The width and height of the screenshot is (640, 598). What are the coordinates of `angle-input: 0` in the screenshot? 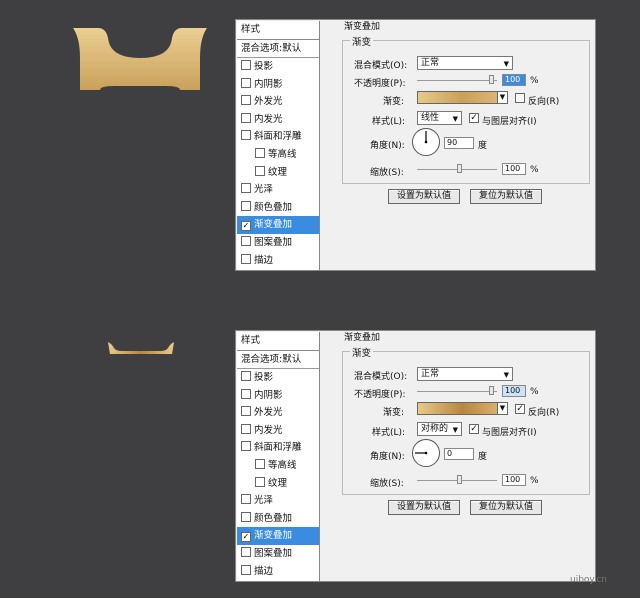 It's located at (459, 454).